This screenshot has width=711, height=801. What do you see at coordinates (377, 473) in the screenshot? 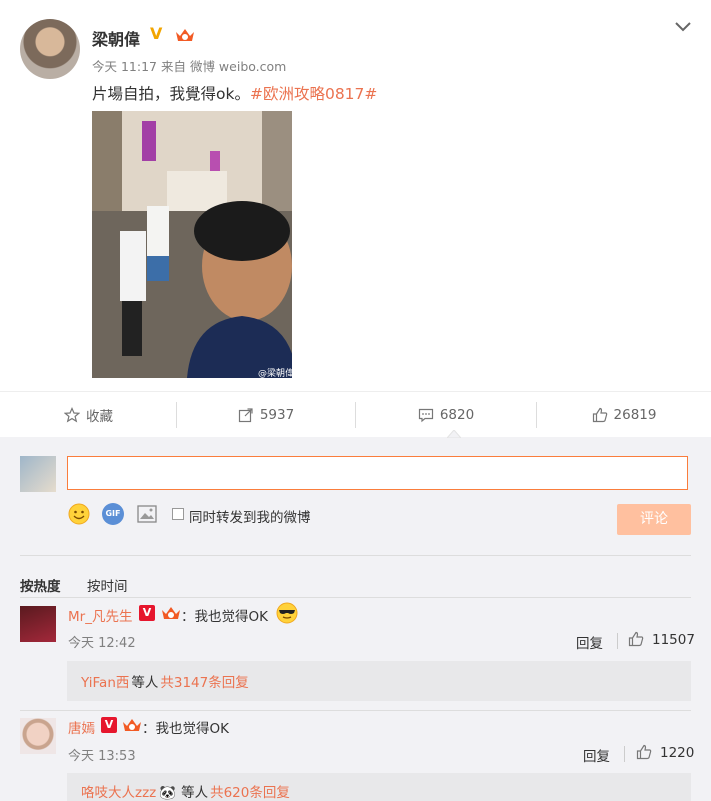
I see `comment-input` at bounding box center [377, 473].